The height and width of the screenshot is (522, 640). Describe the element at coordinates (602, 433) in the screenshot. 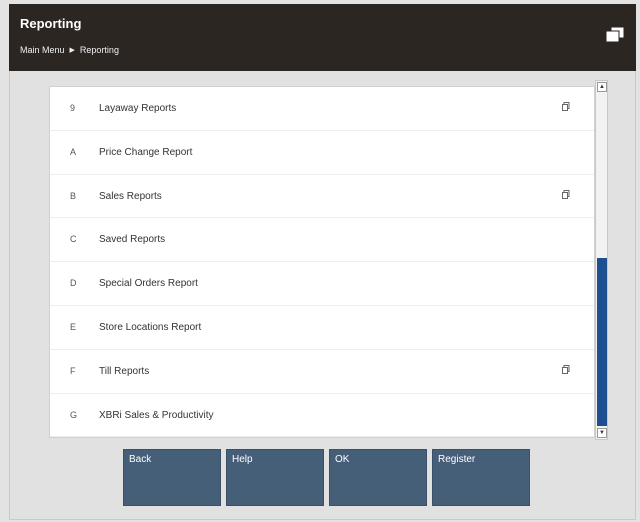

I see `scroll-down-arrow-icon: ▼` at that location.